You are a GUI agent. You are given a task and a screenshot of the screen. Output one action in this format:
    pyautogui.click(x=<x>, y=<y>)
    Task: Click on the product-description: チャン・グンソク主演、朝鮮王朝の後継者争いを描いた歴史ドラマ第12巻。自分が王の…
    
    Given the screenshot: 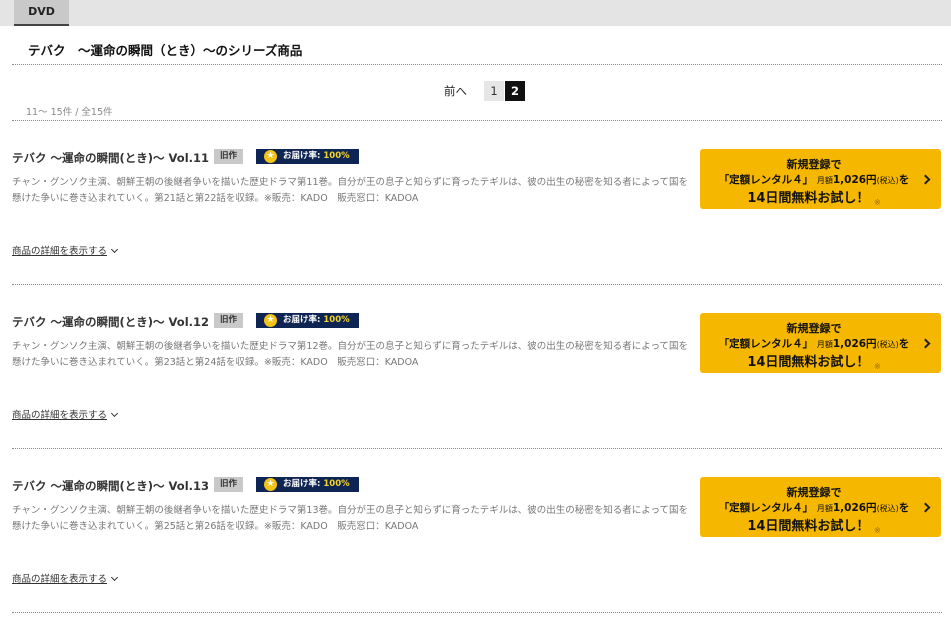 What is the action you would take?
    pyautogui.click(x=350, y=354)
    